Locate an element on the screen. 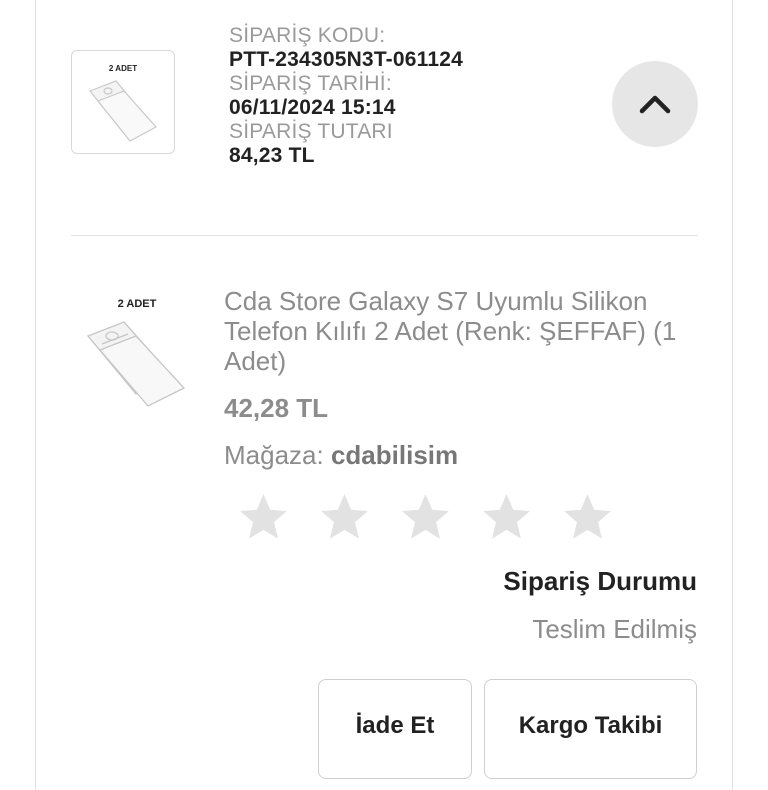  store-label: Mağaza: is located at coordinates (274, 455).